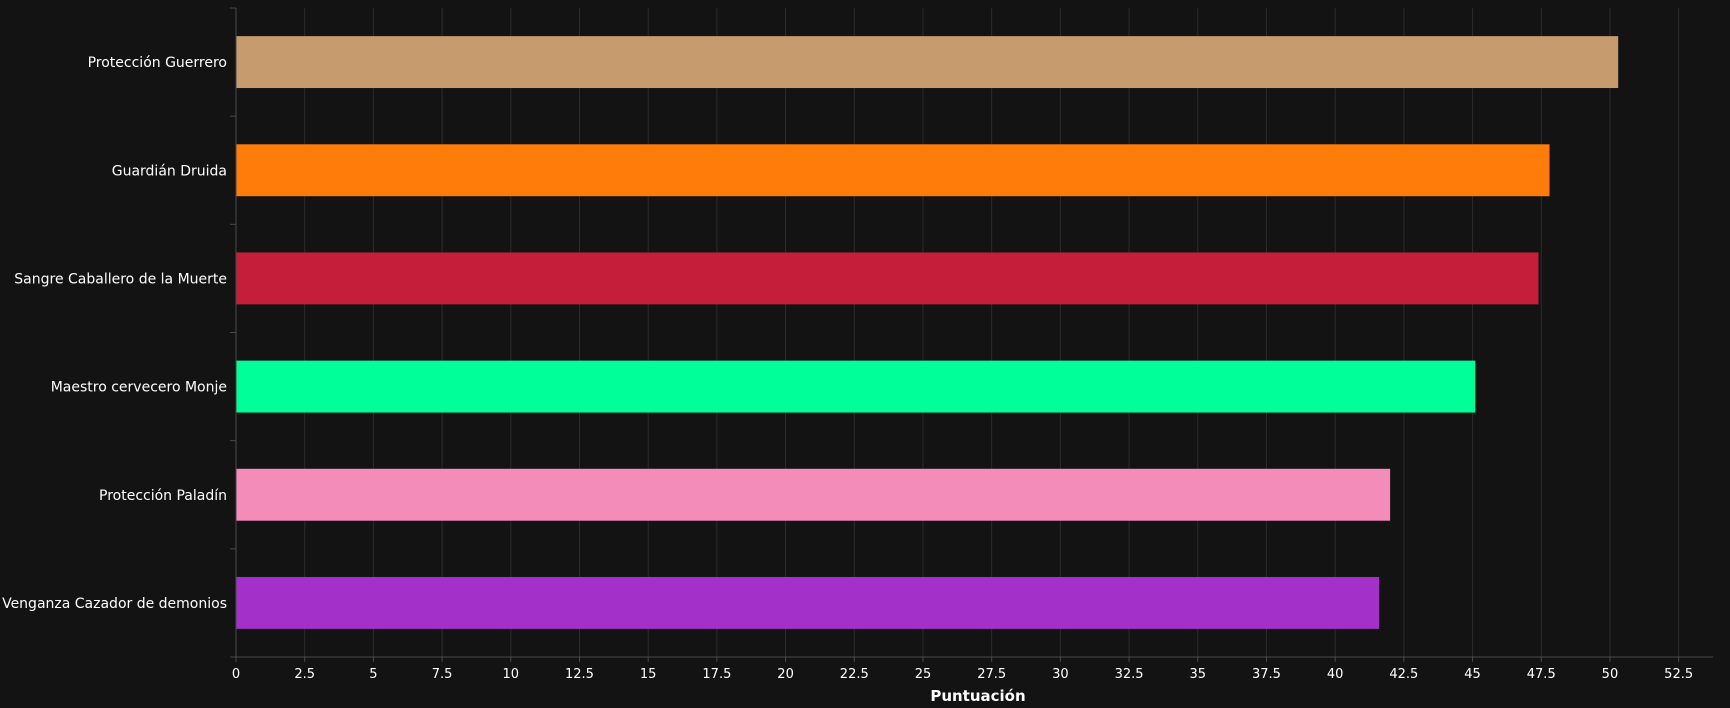  What do you see at coordinates (304, 674) in the screenshot?
I see `x-tick-label: 2.5` at bounding box center [304, 674].